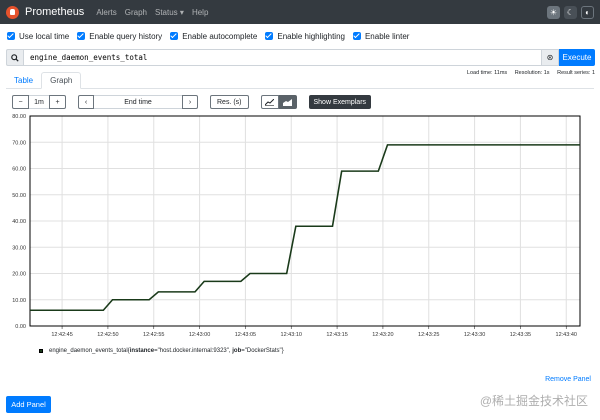 This screenshot has width=600, height=420. I want to click on chevron-down-icon: ▾, so click(181, 12).